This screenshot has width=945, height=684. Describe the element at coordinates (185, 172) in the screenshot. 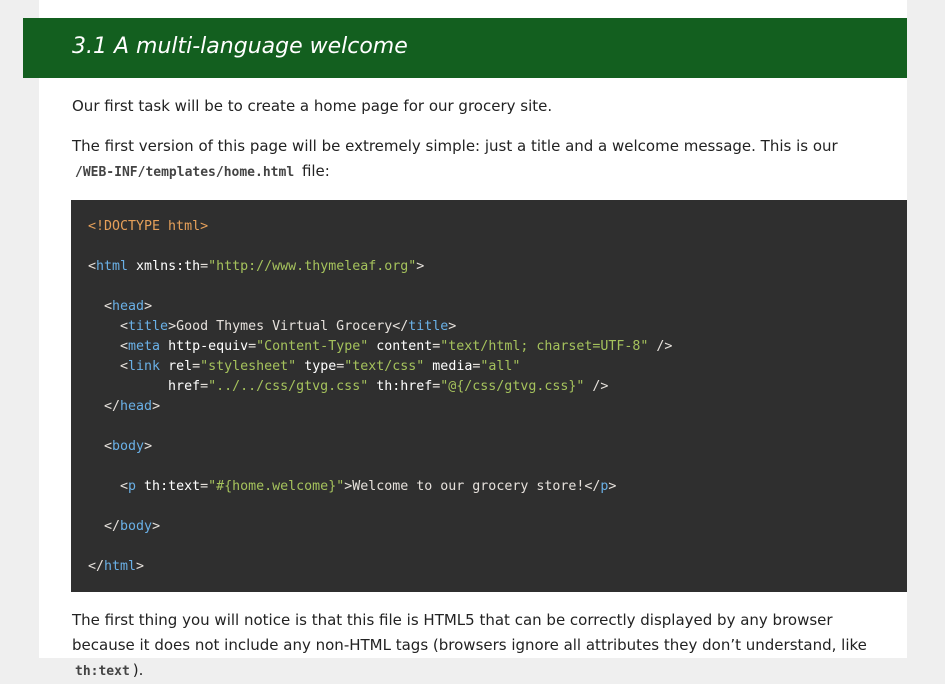

I see `file-path-code: /WEB-INF/templates/home.html` at that location.